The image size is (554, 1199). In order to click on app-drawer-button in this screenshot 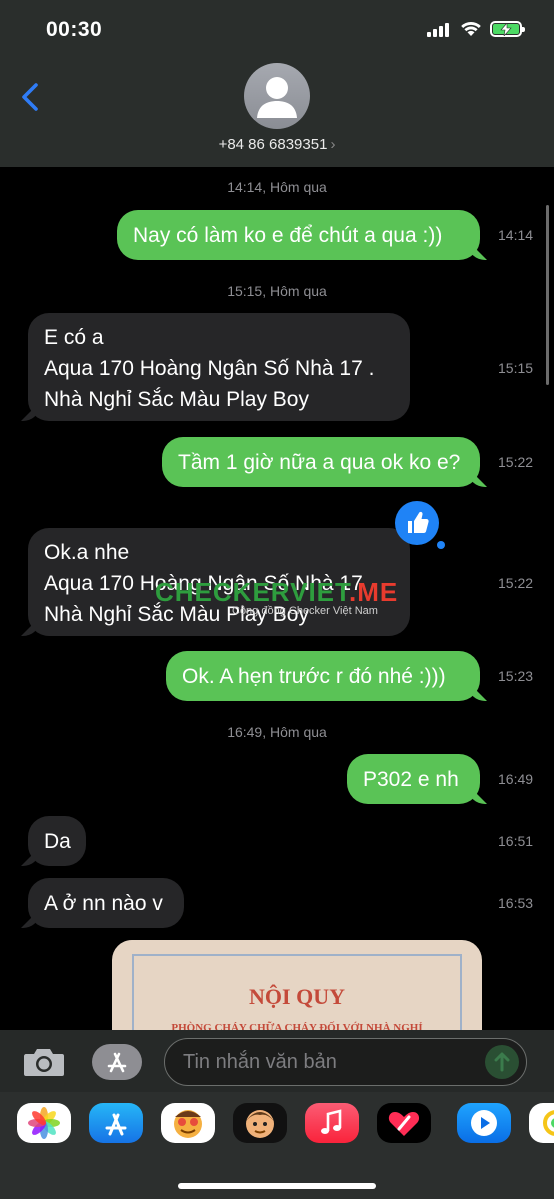, I will do `click(117, 1062)`.